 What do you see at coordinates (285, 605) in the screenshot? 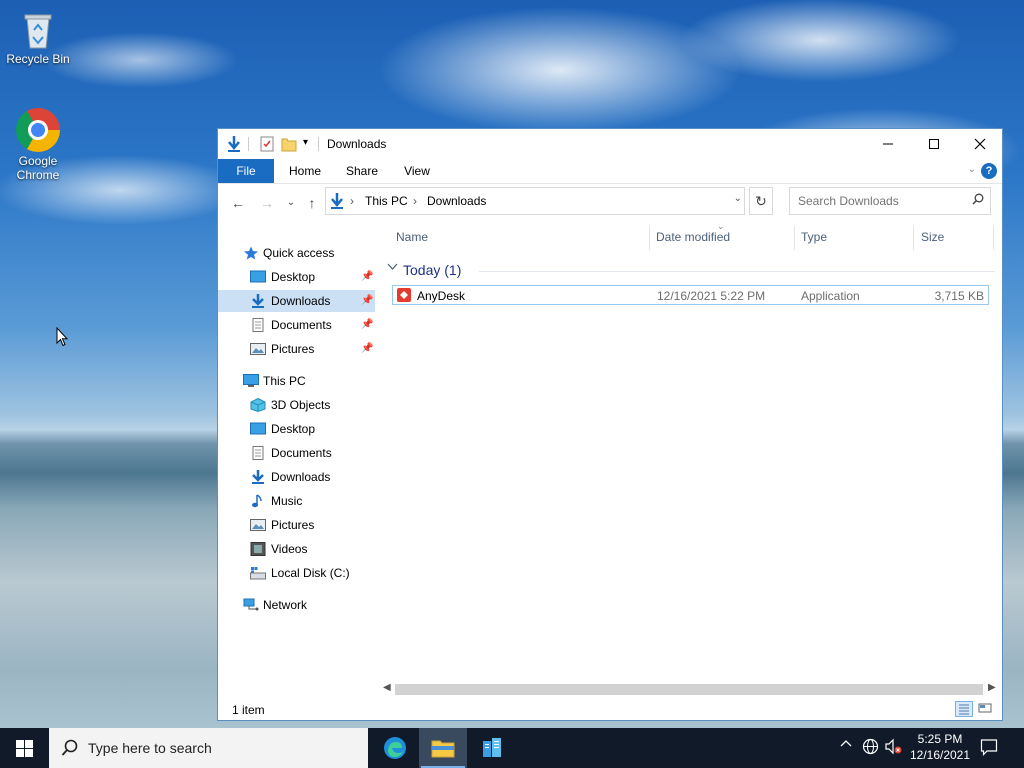
I see `nav-item-label: Network` at bounding box center [285, 605].